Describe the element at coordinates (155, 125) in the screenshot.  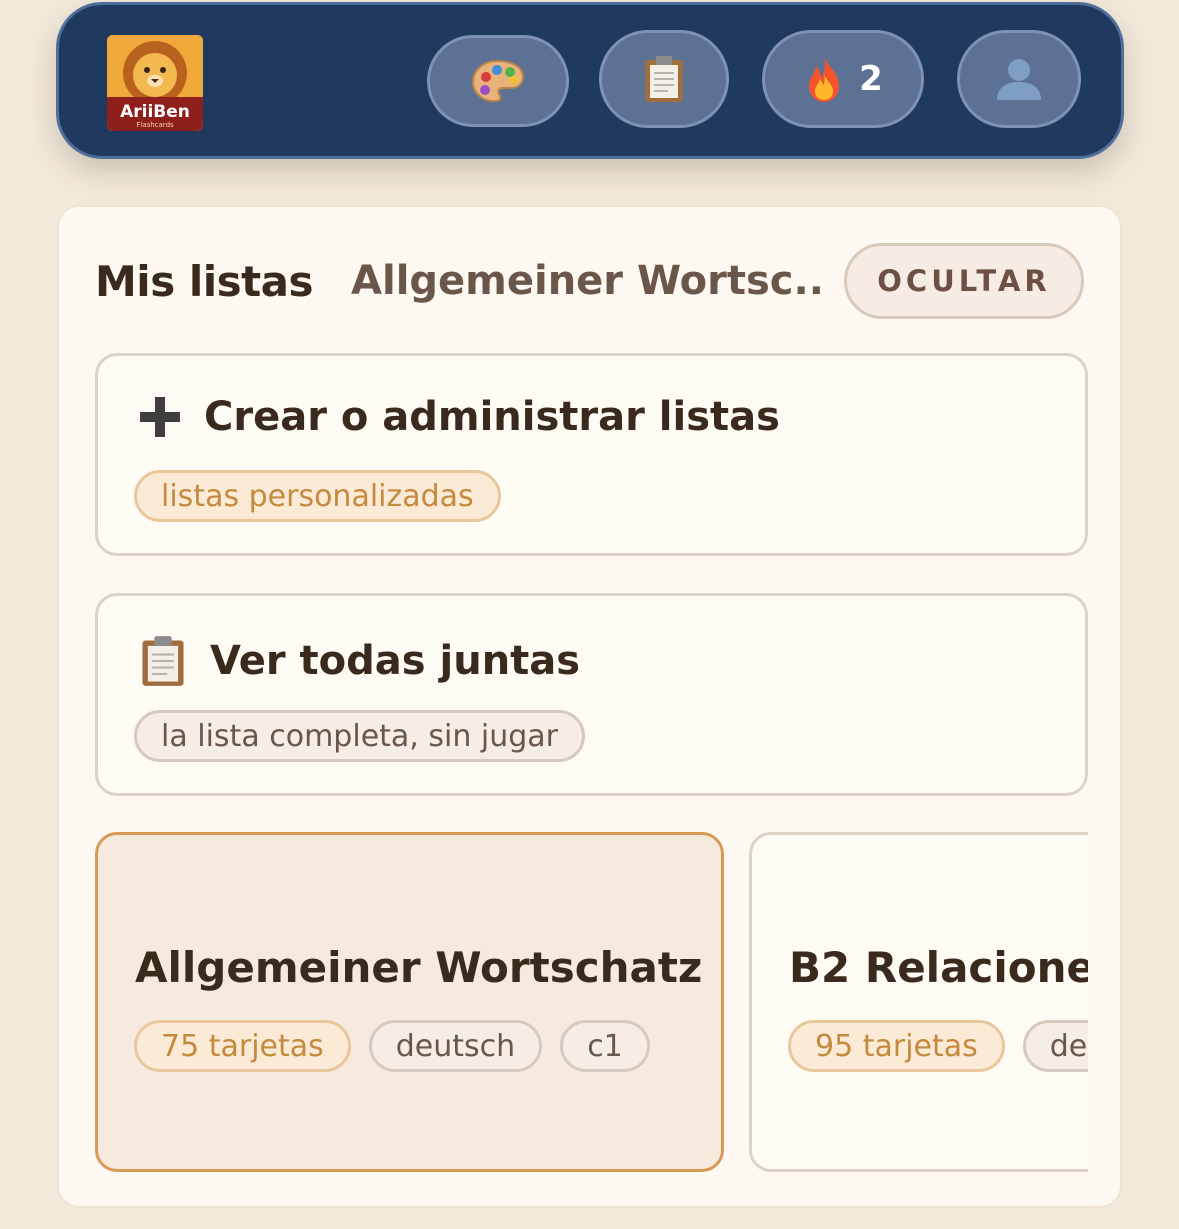
I see `logo-tagline-text: Flashcards` at that location.